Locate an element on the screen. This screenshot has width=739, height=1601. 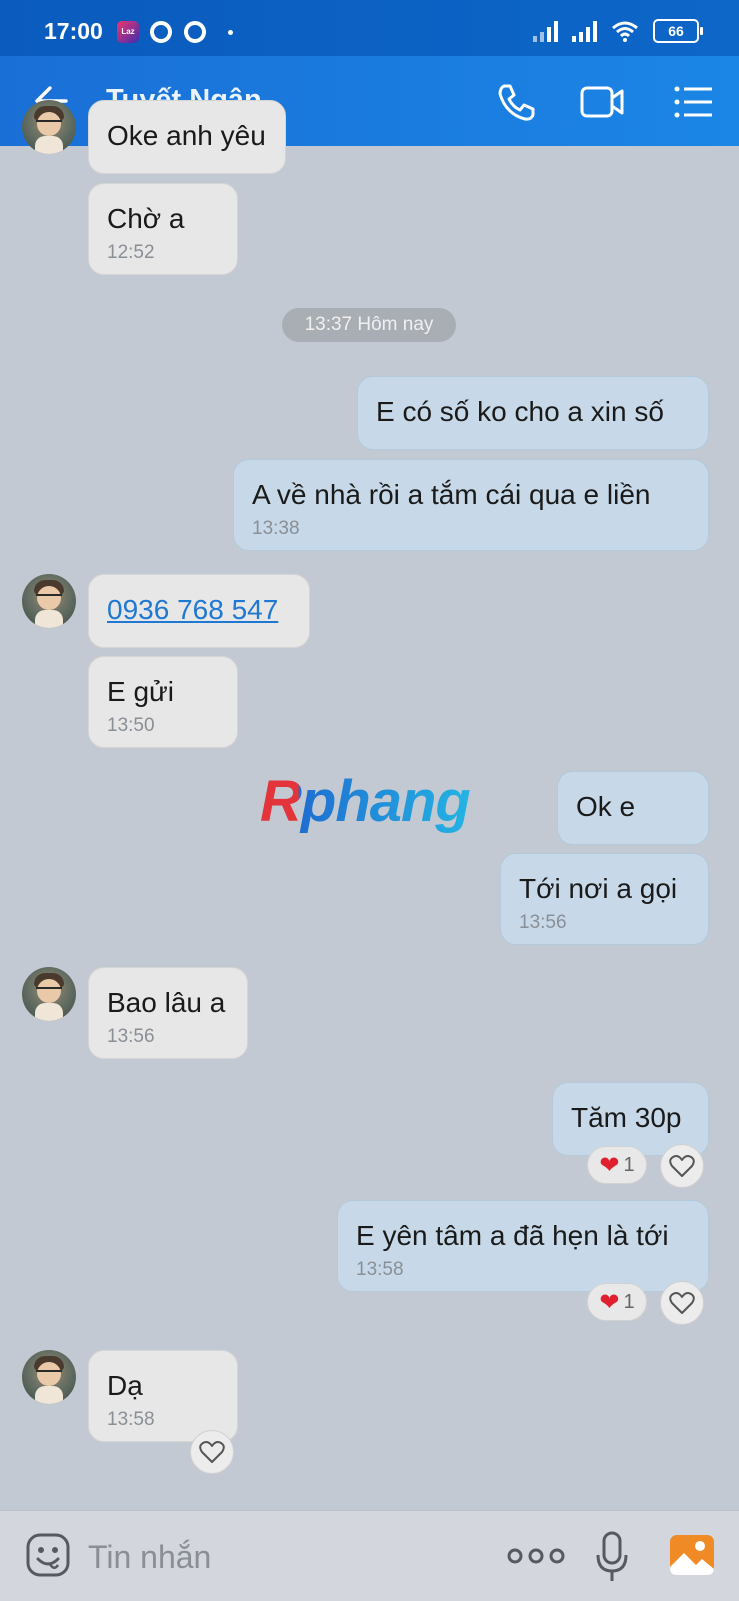
message-composer is located at coordinates (369, 1555).